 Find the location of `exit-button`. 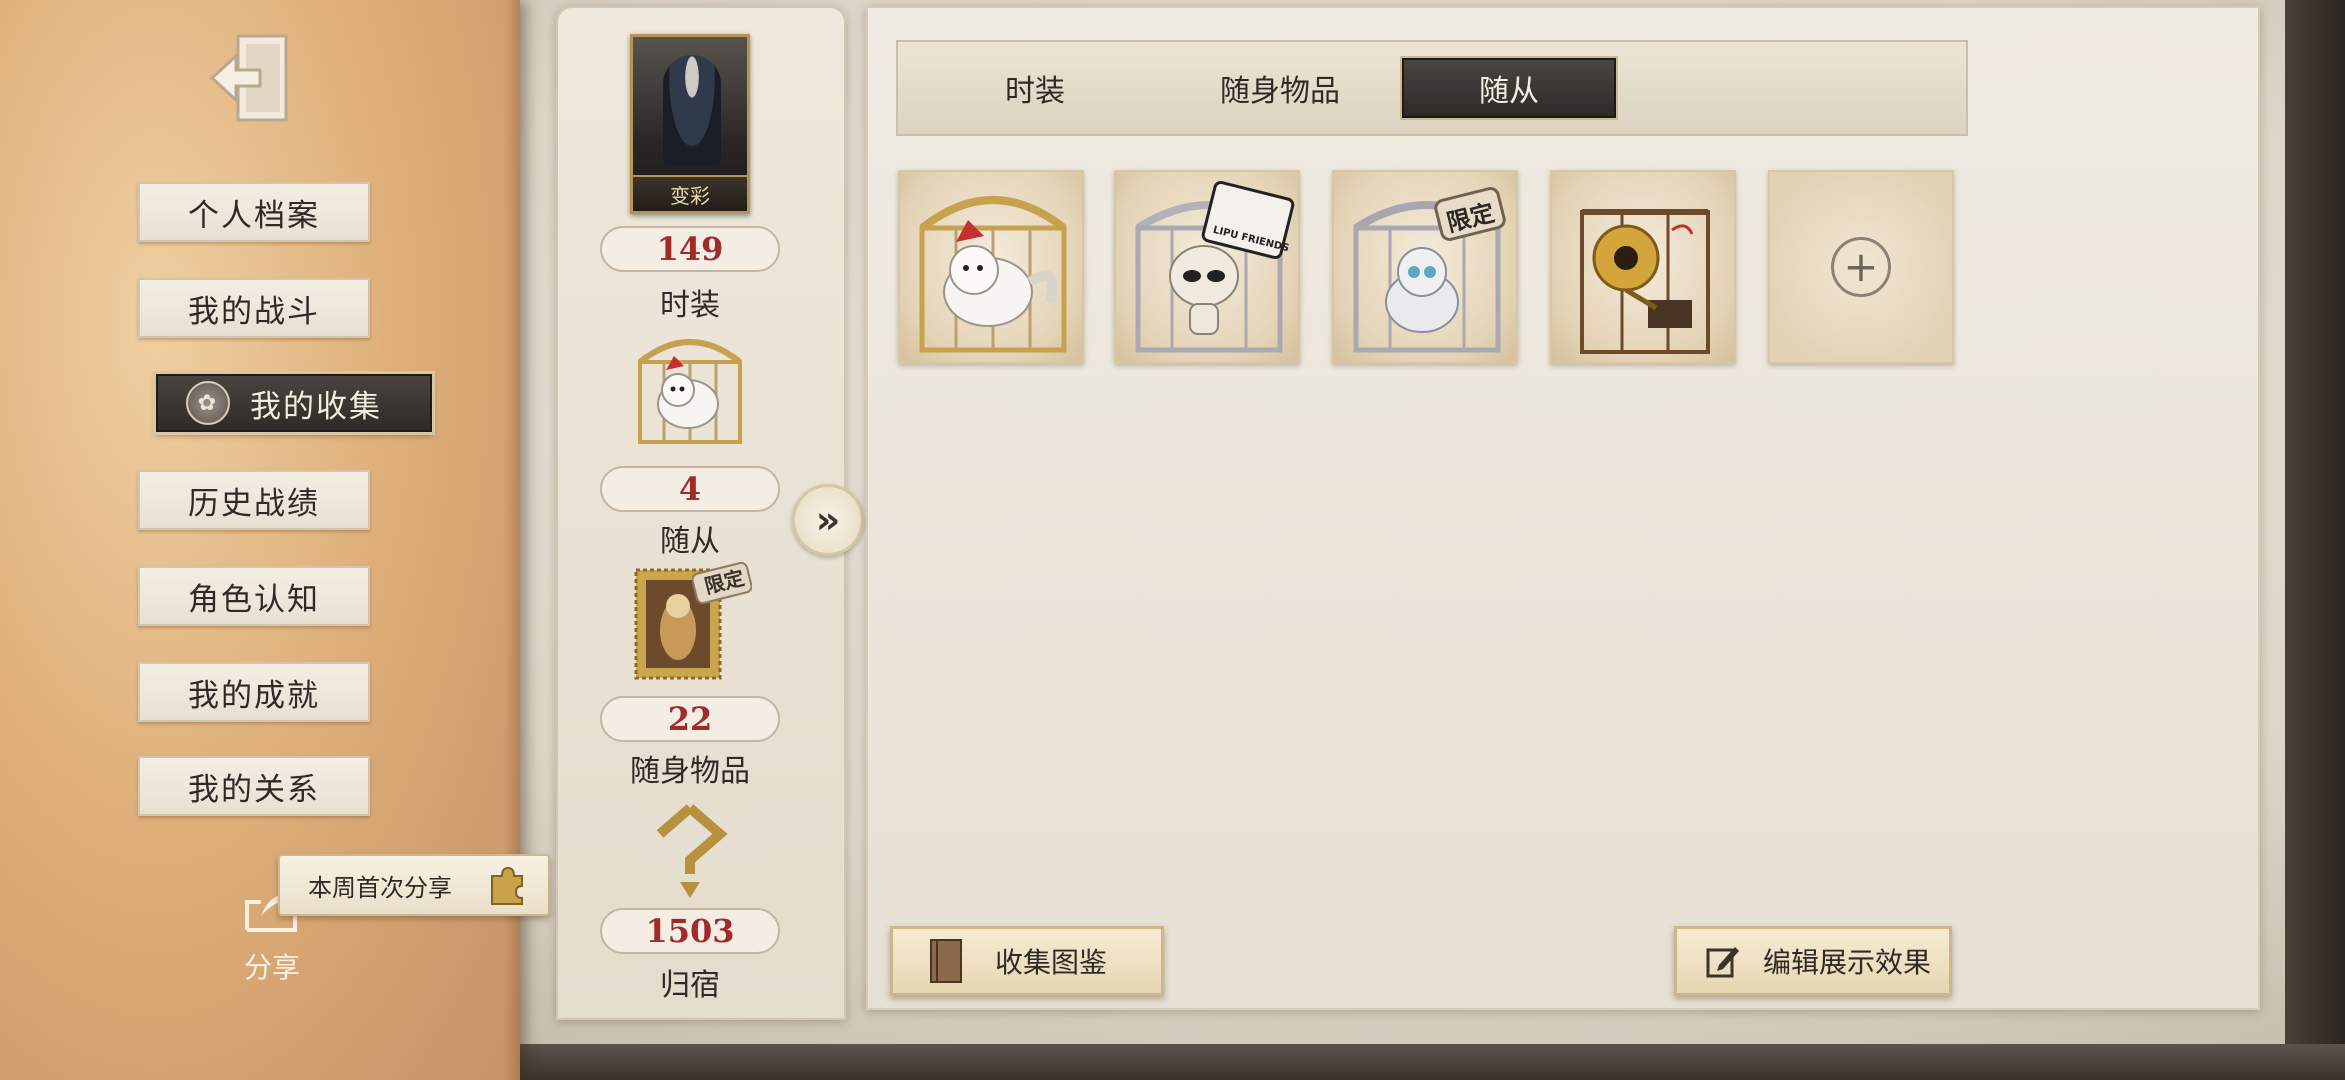

exit-button is located at coordinates (251, 78).